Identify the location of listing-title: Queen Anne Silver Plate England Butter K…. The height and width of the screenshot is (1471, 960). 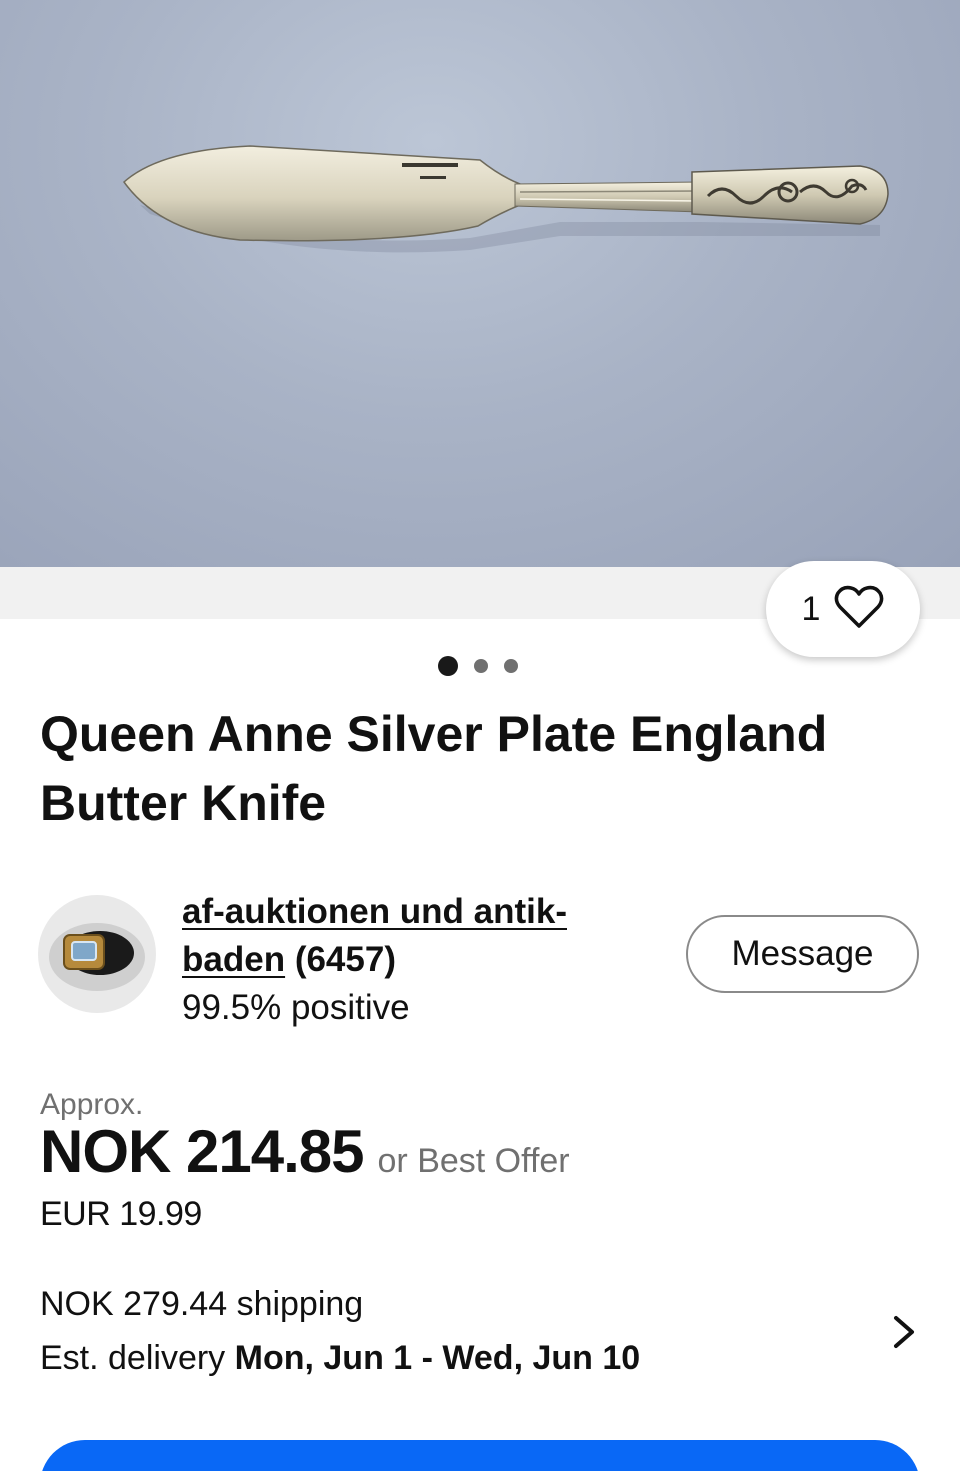
(434, 768).